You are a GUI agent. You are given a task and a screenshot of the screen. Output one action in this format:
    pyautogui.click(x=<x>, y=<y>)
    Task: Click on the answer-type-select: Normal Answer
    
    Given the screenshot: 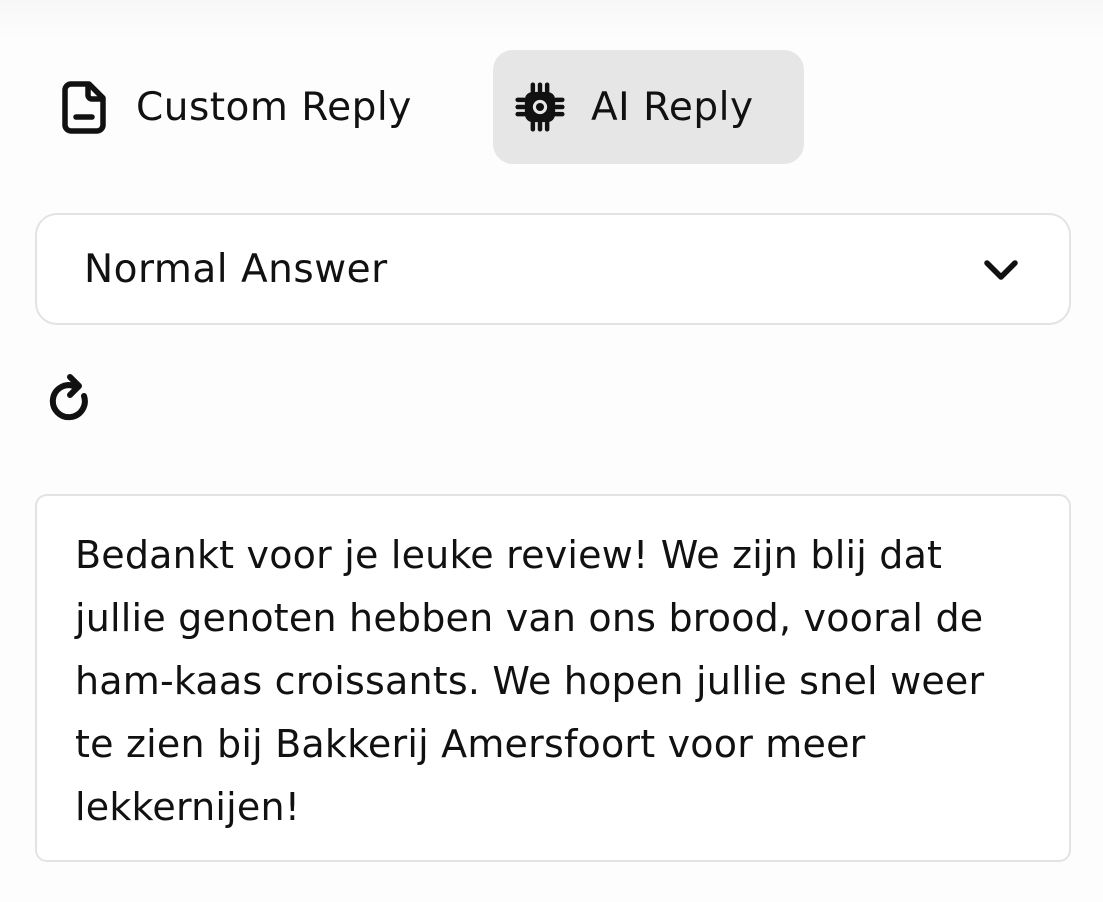 What is the action you would take?
    pyautogui.click(x=553, y=269)
    